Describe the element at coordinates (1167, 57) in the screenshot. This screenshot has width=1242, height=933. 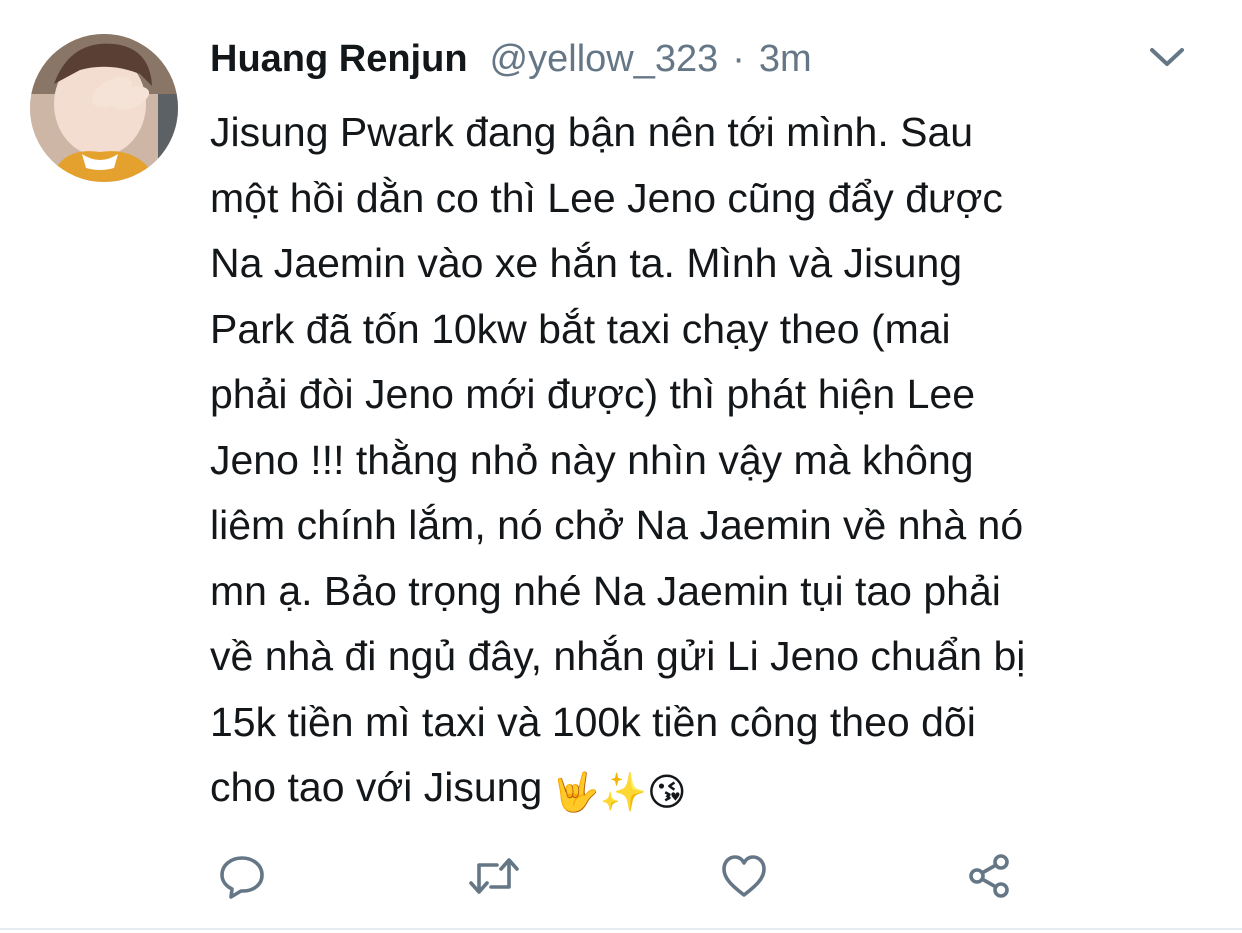
I see `chevron-down-icon` at that location.